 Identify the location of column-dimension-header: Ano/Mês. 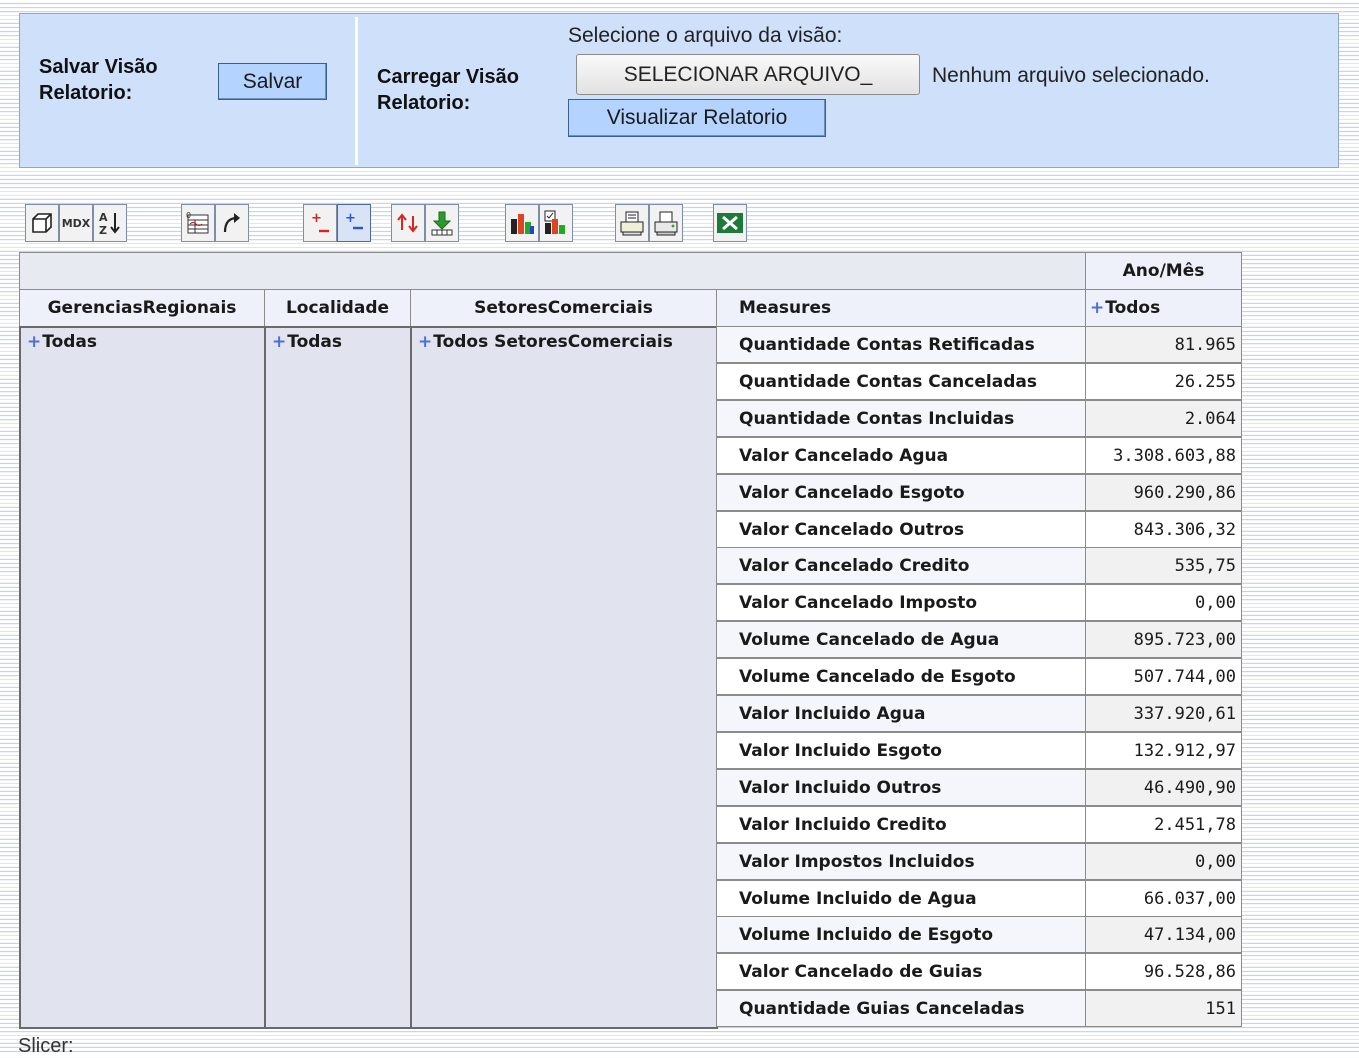
(1163, 271).